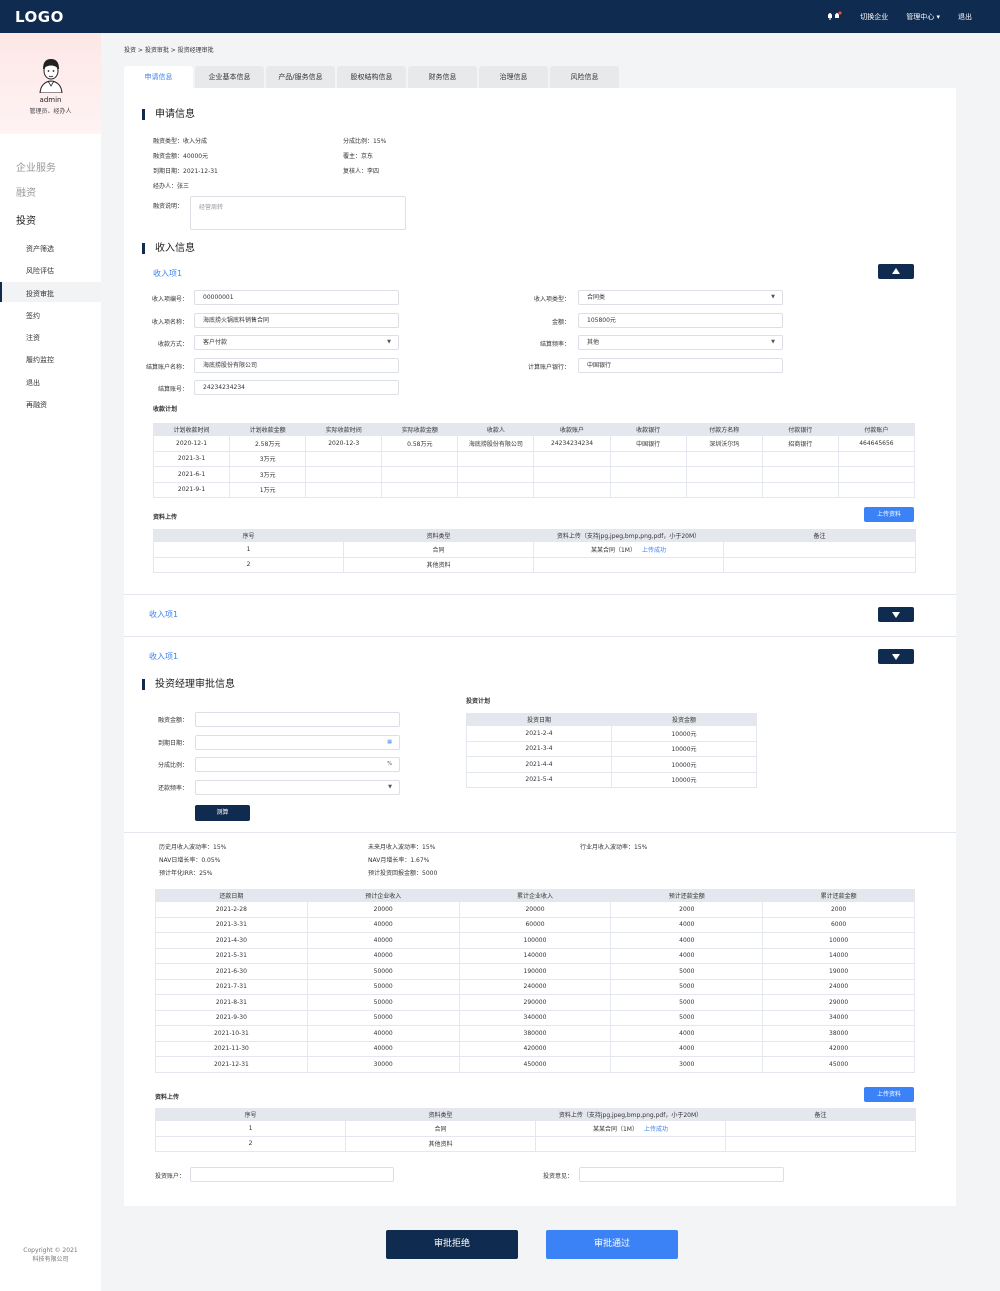  Describe the element at coordinates (535, 955) in the screenshot. I see `table-row: 2021-5-31 40000 140000 4000 14000` at that location.